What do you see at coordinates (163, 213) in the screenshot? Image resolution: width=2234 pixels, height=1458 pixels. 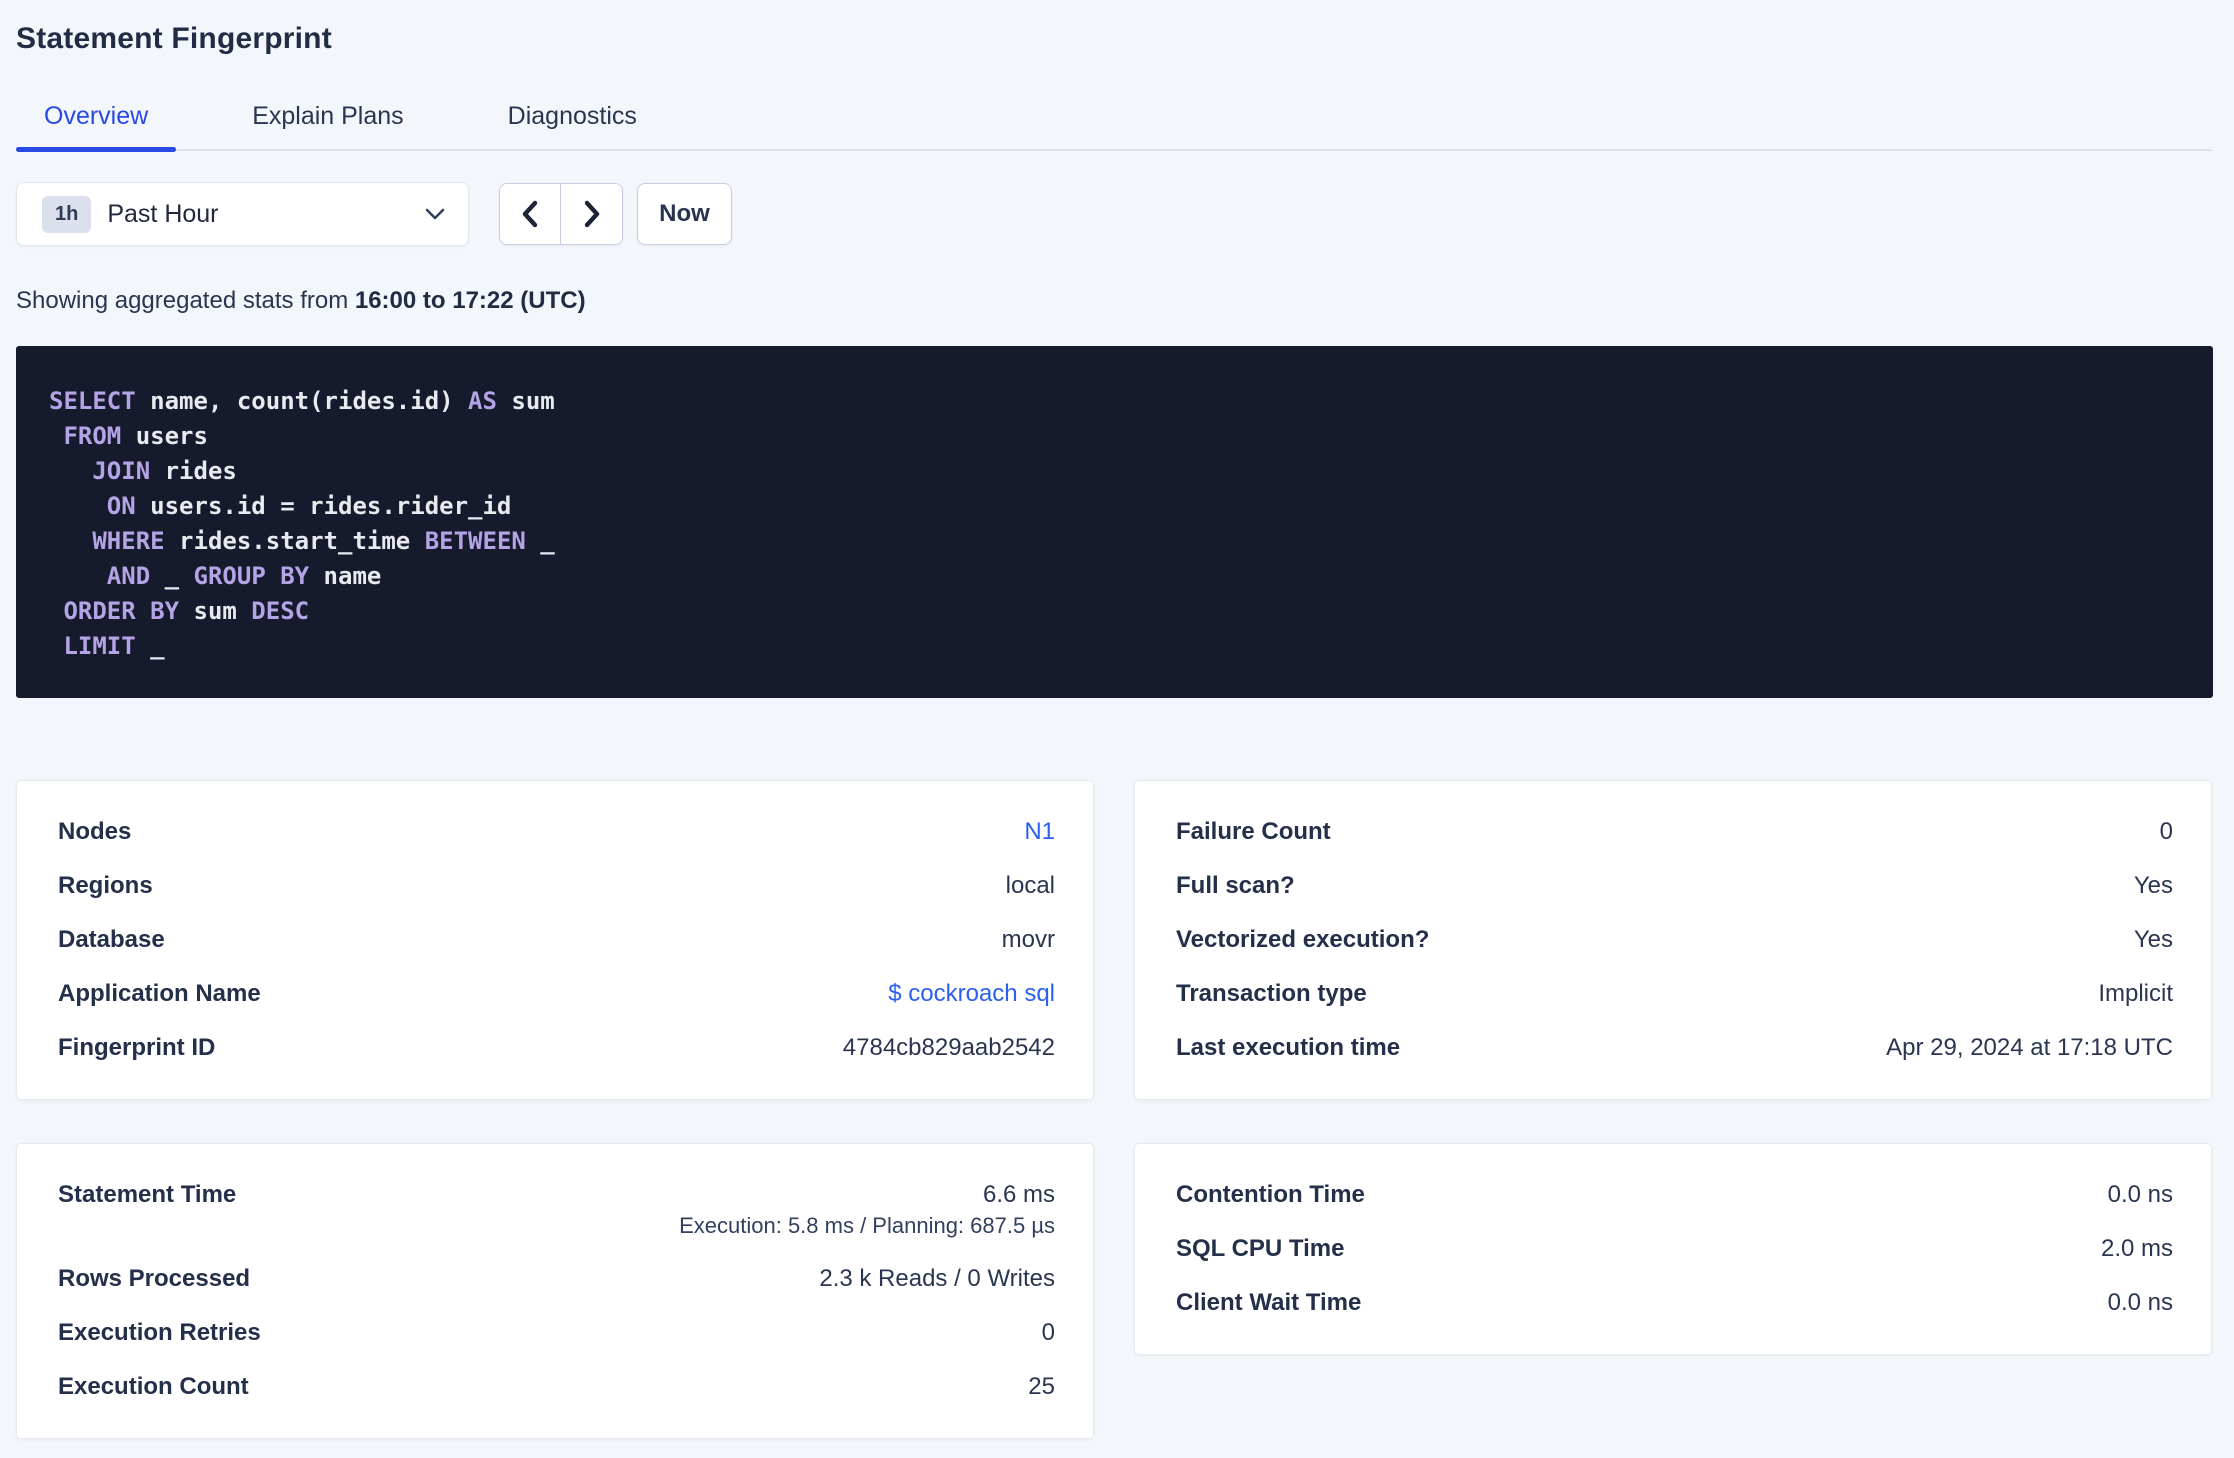 I see `time-range-label: Past Hour` at bounding box center [163, 213].